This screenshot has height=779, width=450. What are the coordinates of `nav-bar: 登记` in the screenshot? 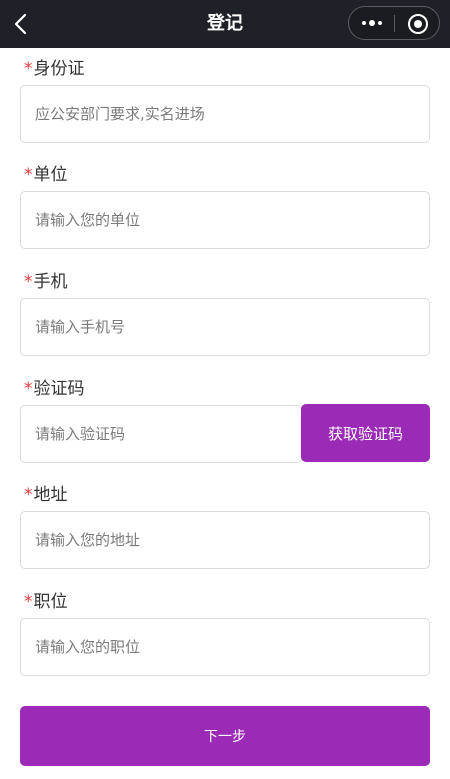 It's located at (225, 24).